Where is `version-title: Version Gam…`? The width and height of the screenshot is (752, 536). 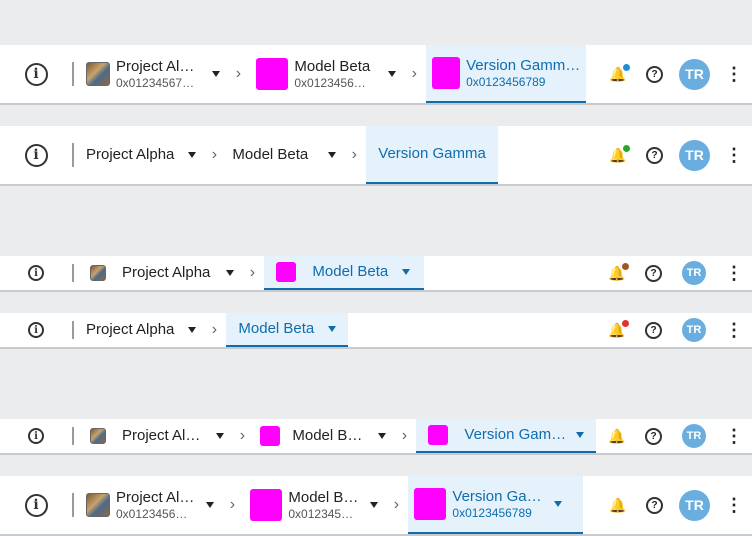
version-title: Version Gam… is located at coordinates (515, 434).